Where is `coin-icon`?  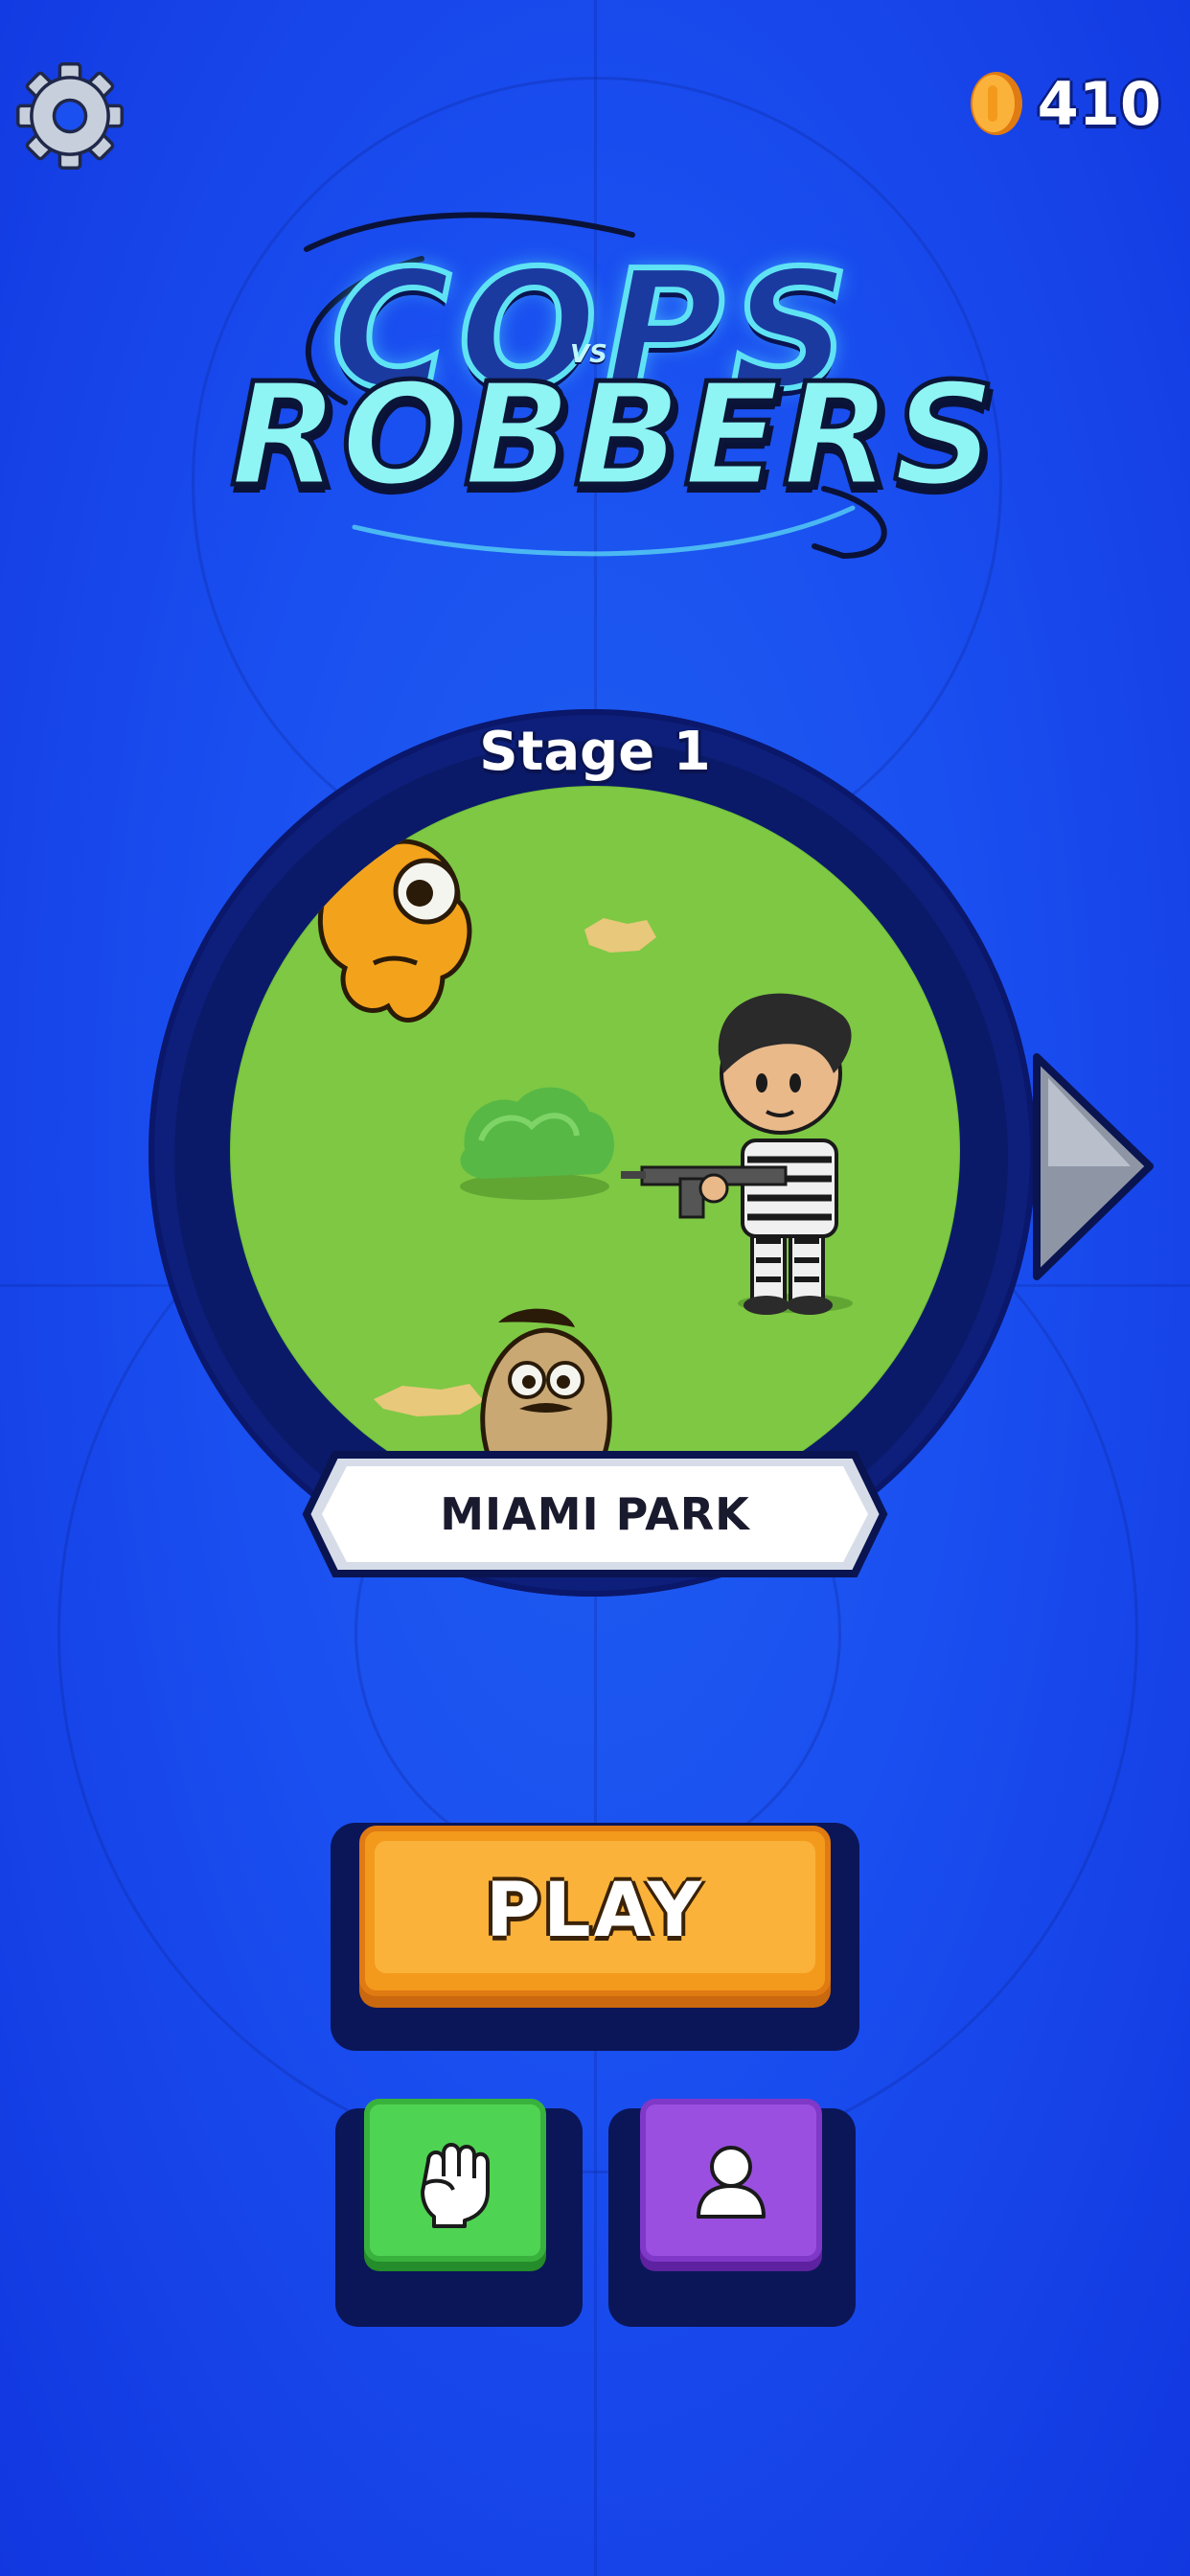
coin-icon is located at coordinates (996, 103).